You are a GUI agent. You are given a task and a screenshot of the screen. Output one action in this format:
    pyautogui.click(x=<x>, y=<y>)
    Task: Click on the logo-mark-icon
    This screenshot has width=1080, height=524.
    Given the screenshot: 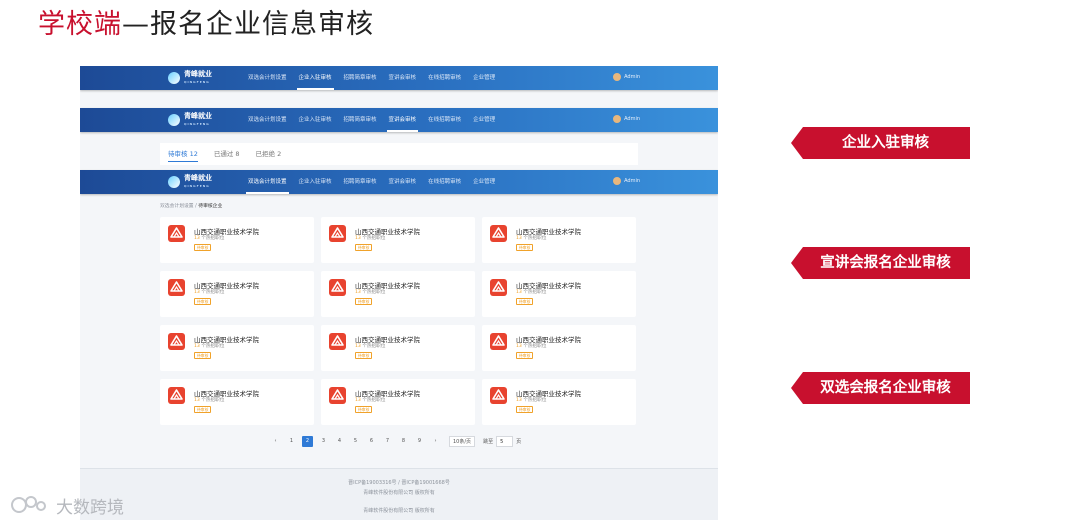 What is the action you would take?
    pyautogui.click(x=174, y=78)
    